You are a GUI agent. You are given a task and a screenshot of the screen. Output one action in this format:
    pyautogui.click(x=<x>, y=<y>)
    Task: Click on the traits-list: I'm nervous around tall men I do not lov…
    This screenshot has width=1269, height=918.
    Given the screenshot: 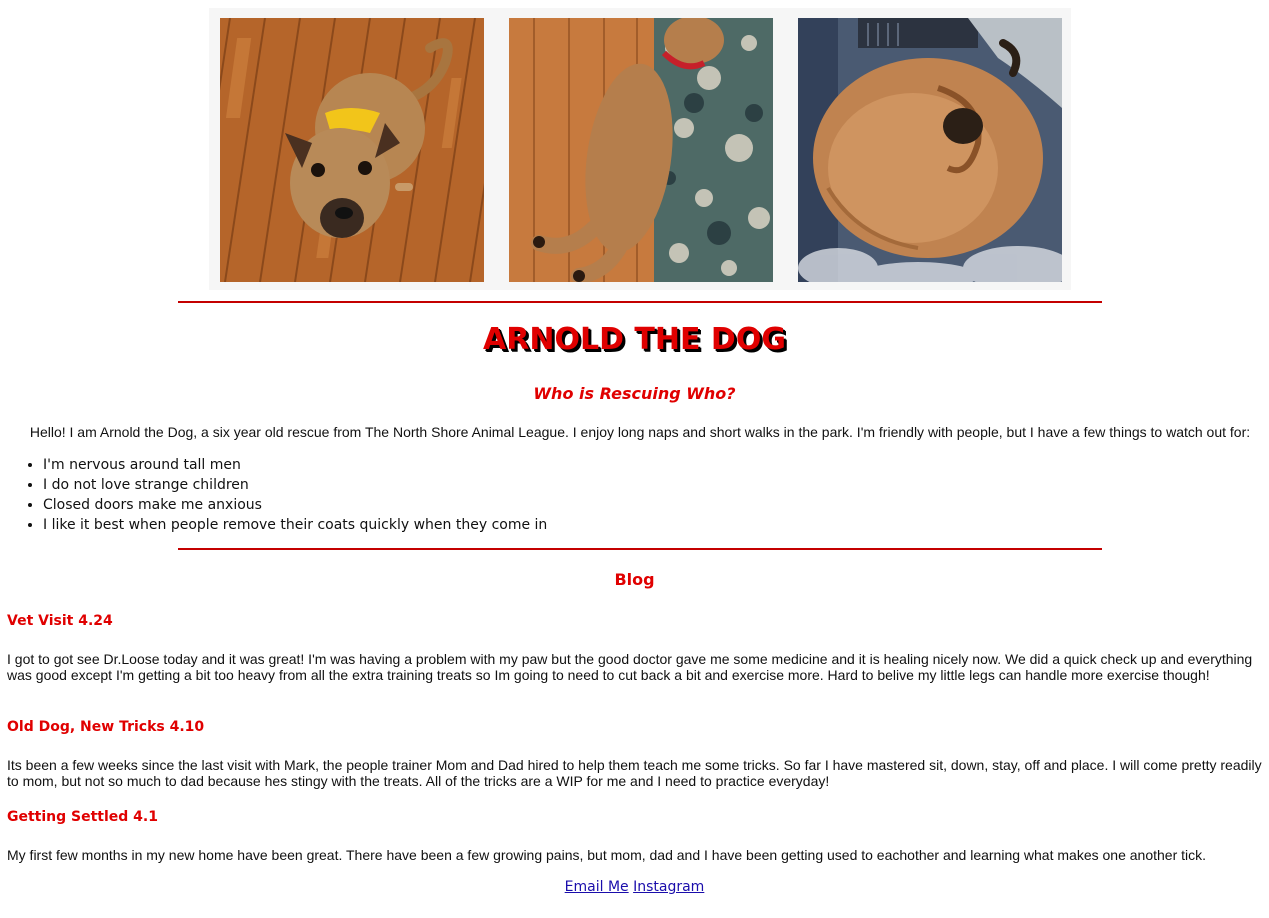 What is the action you would take?
    pyautogui.click(x=273, y=495)
    